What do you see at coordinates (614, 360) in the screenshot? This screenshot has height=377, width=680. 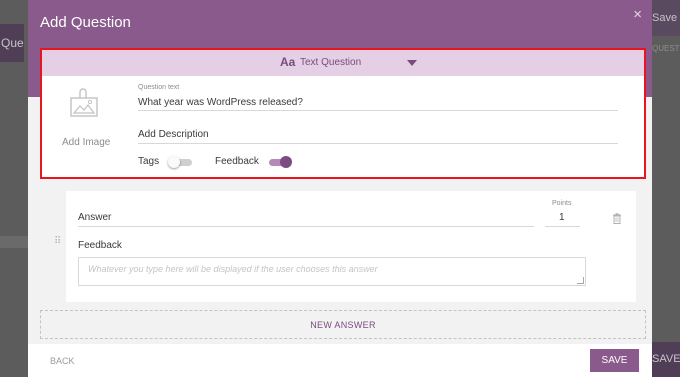 I see `save-button: SAVE` at bounding box center [614, 360].